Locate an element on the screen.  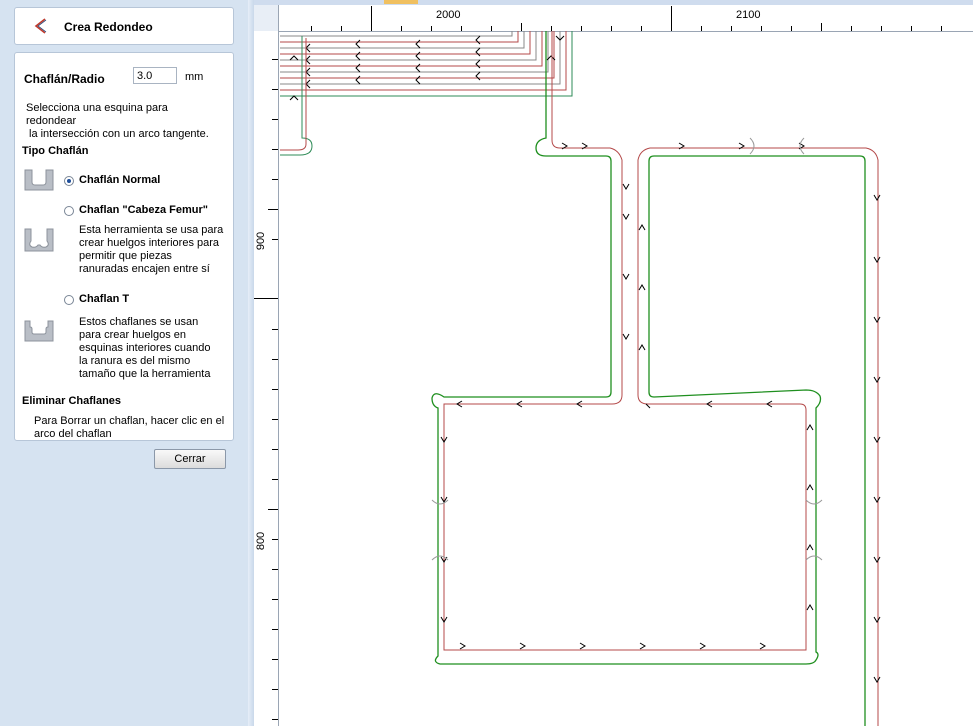
close-button: Cerrar is located at coordinates (190, 459).